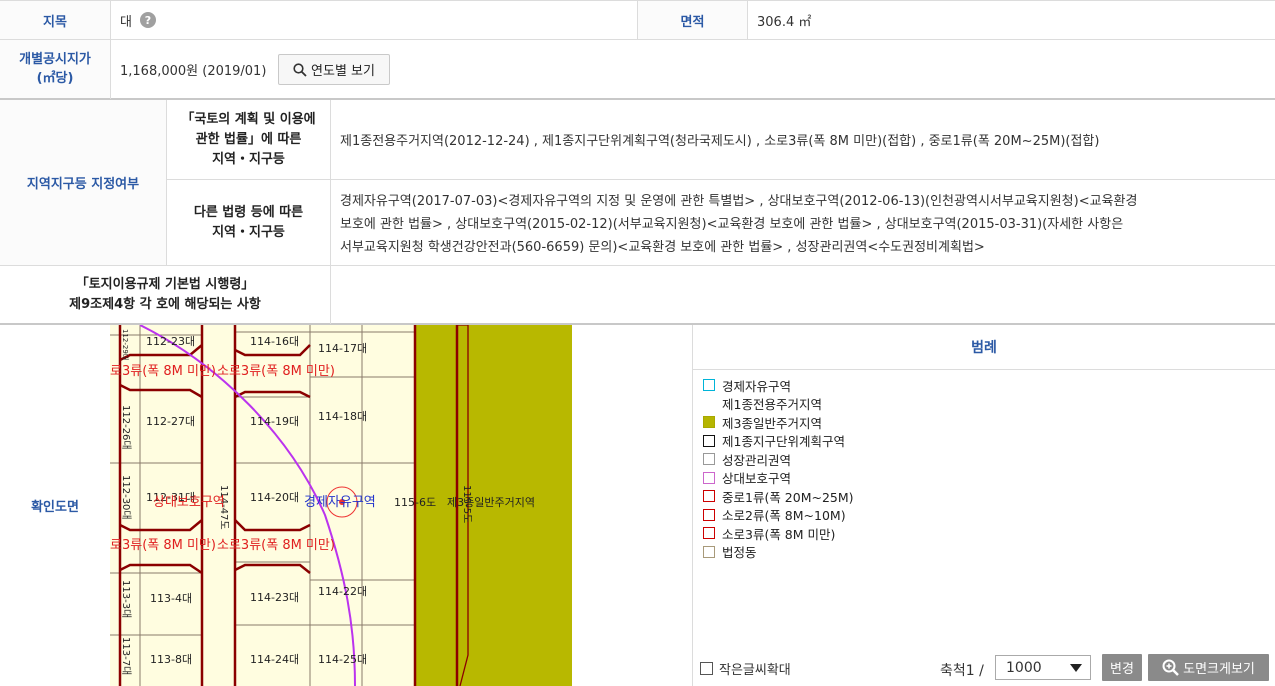  What do you see at coordinates (55, 69) in the screenshot?
I see `price-header: 개별공시지가 (㎡당)` at bounding box center [55, 69].